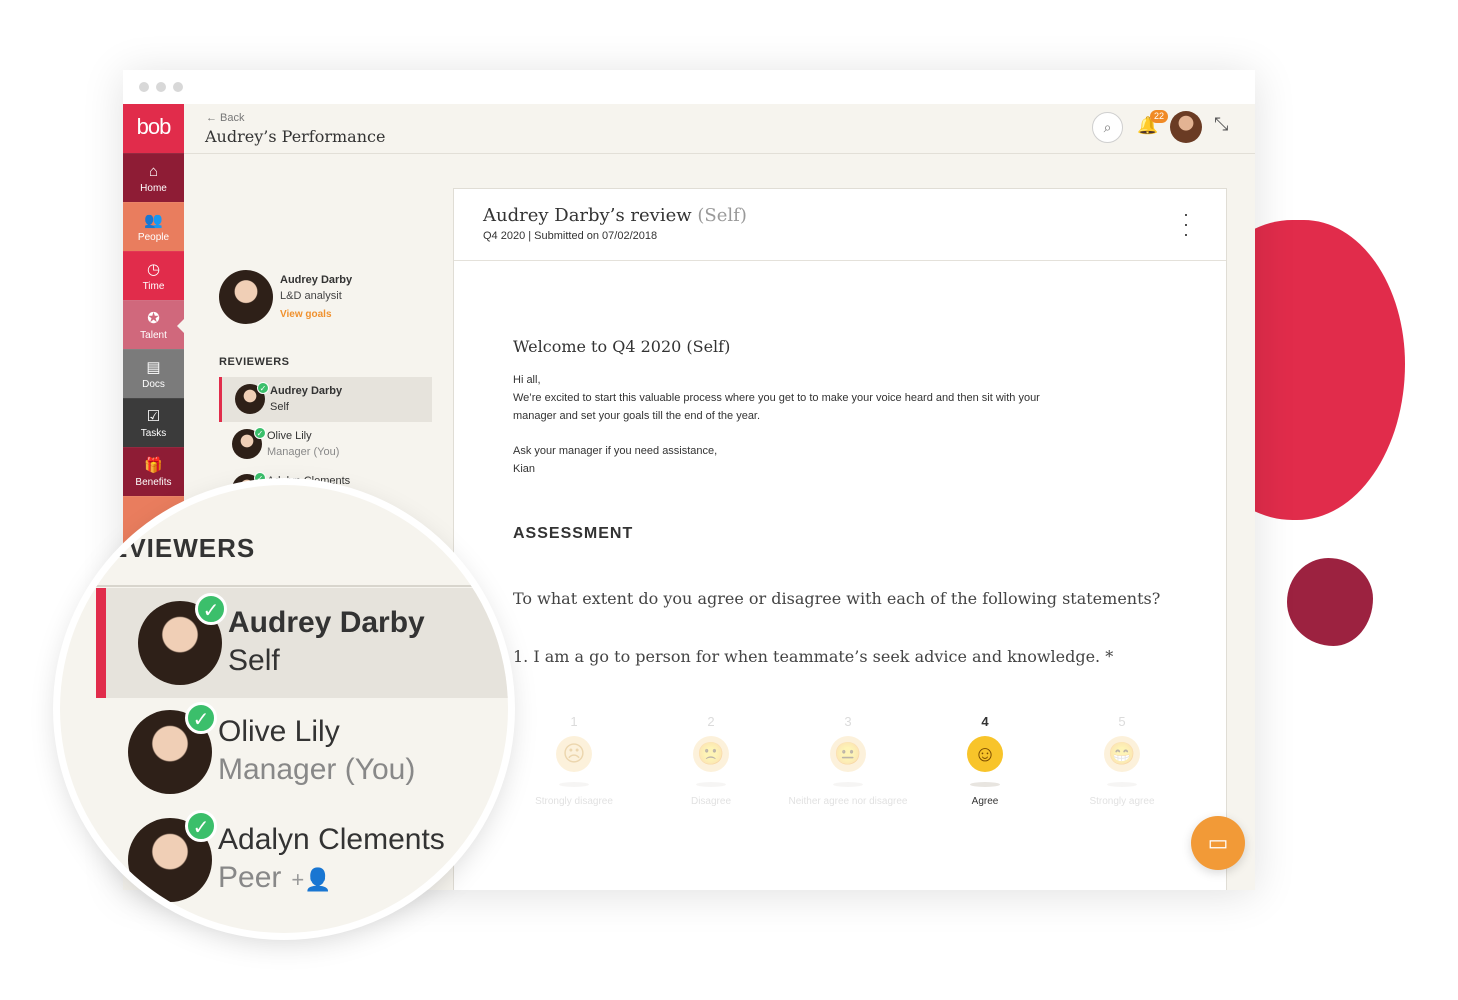 The image size is (1458, 1000). I want to click on reviewer-name: Adalyn Clements, so click(331, 839).